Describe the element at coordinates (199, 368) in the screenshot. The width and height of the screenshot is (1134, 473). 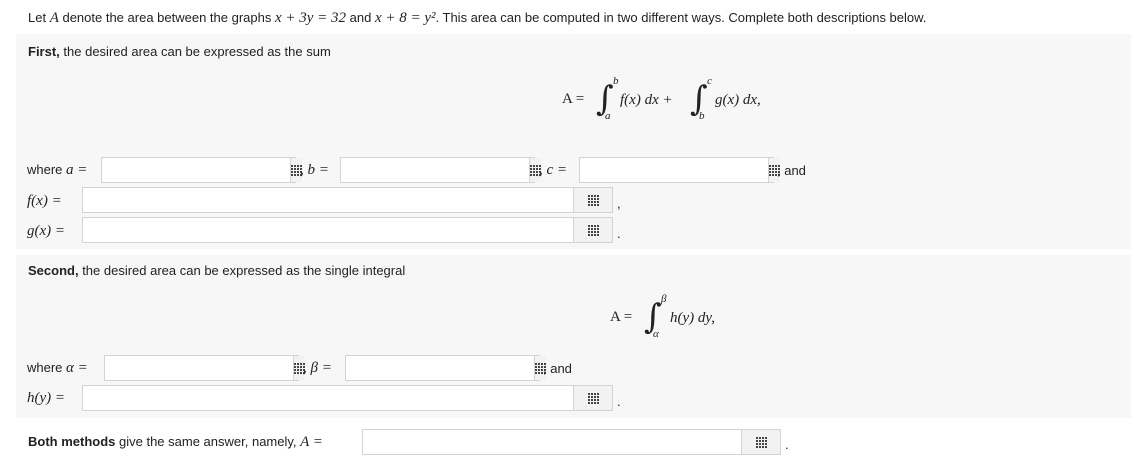
I see `alpha-input` at that location.